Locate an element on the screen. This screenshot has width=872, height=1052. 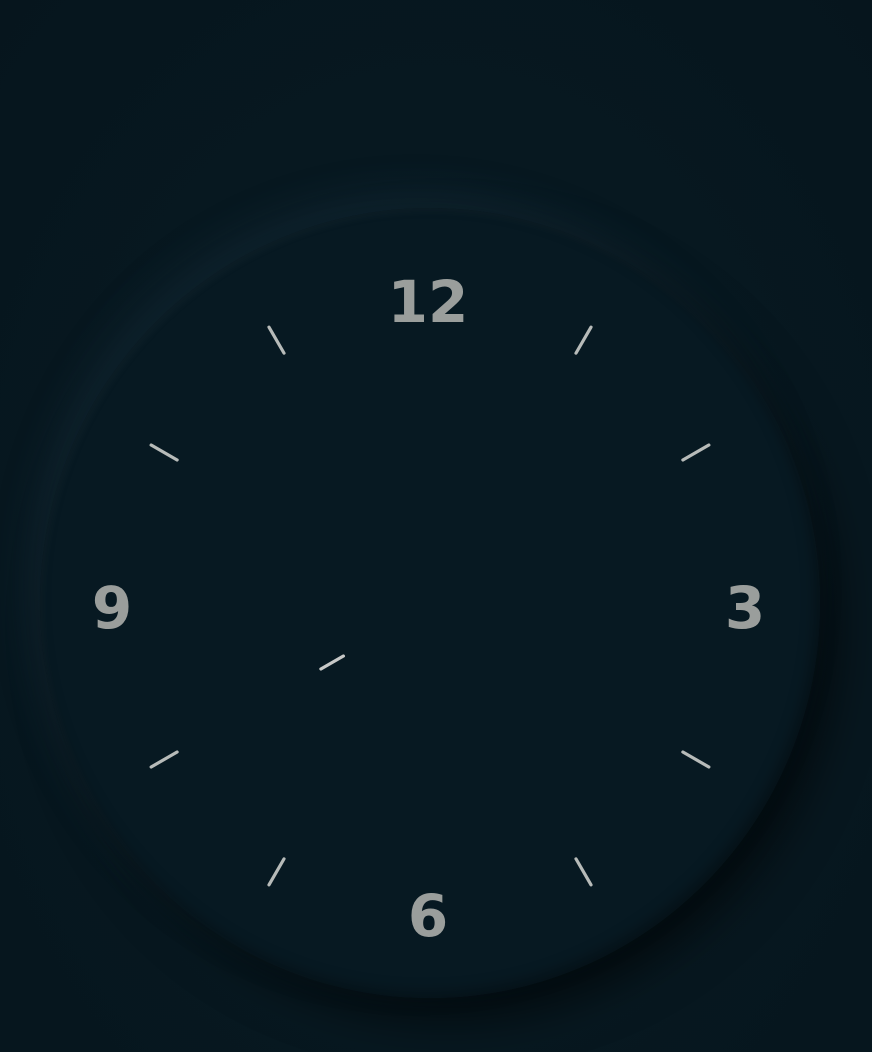
numeral-12: 12 is located at coordinates (428, 302).